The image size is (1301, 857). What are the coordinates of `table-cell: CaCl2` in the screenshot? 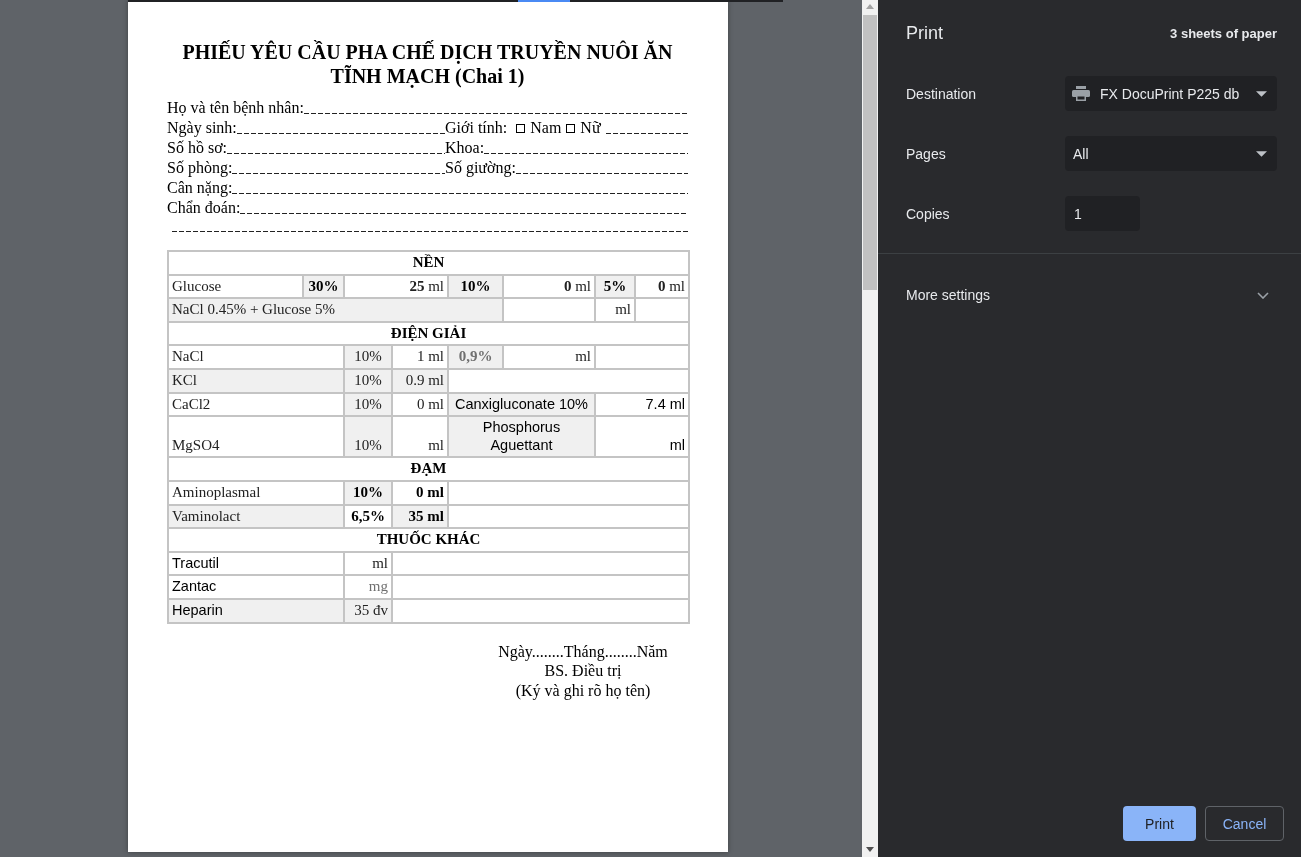 It's located at (256, 404).